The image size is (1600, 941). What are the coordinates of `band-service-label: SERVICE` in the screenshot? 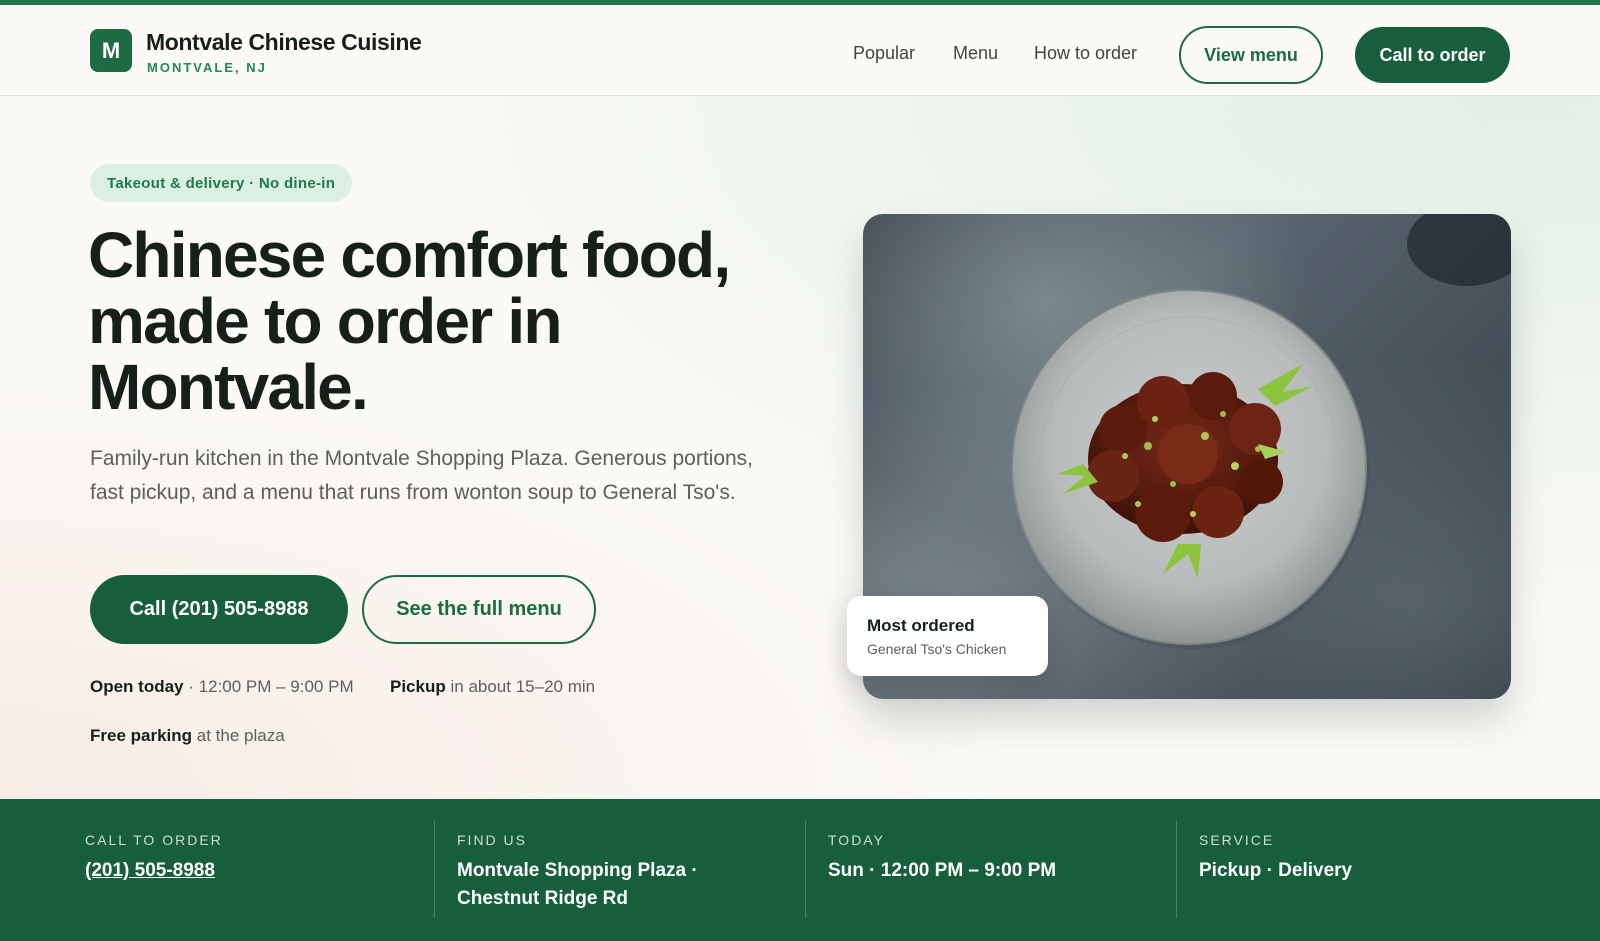 It's located at (1237, 840).